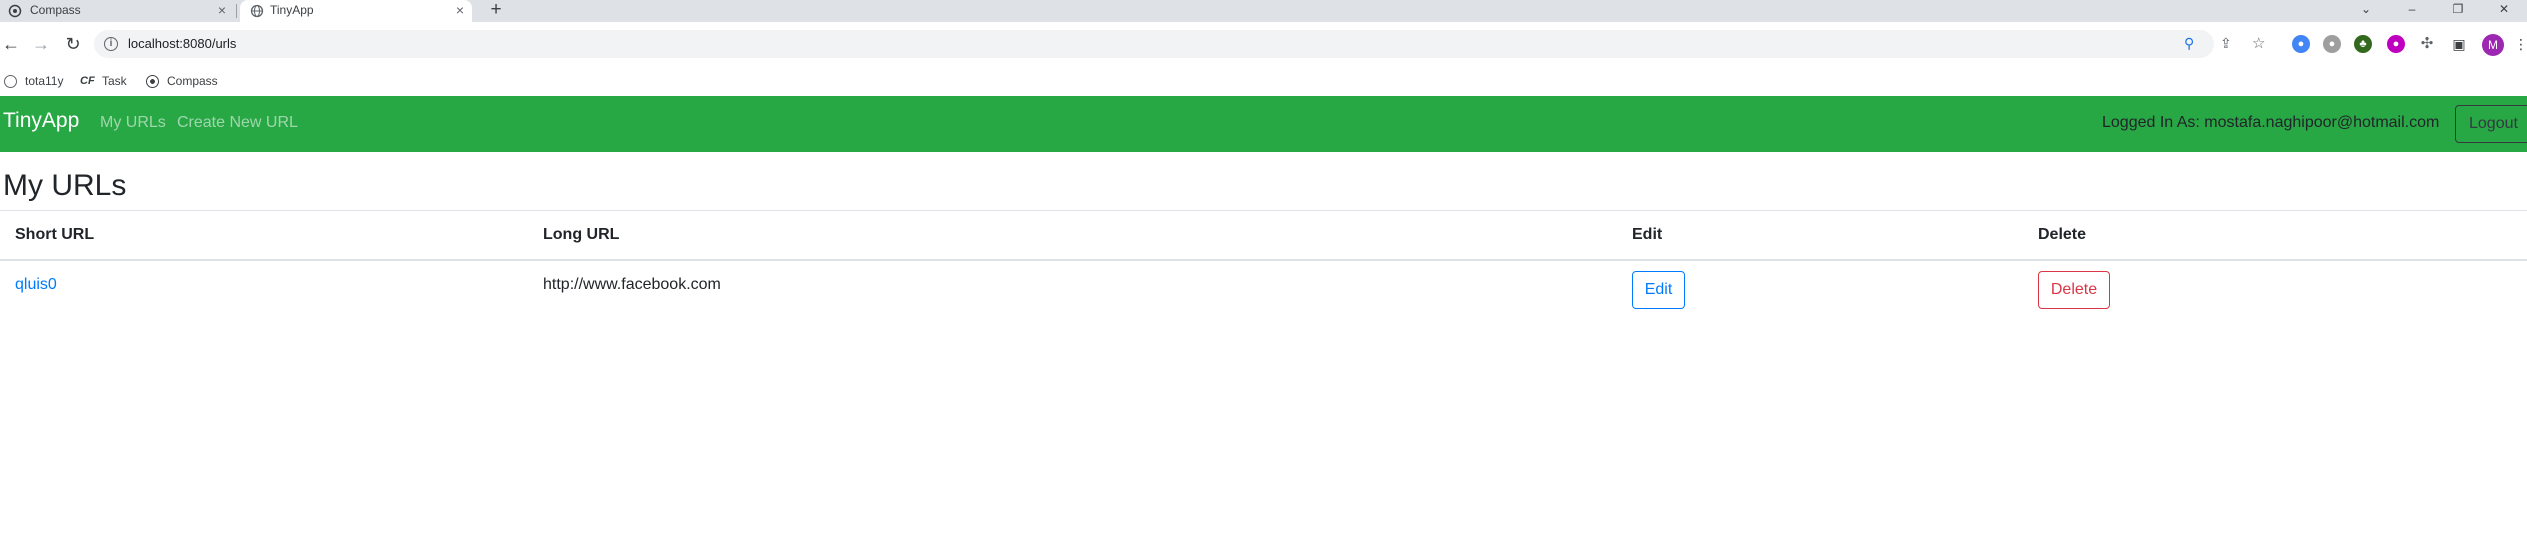 This screenshot has height=553, width=2527. I want to click on nav-link-create-new-url: Create New URL, so click(237, 123).